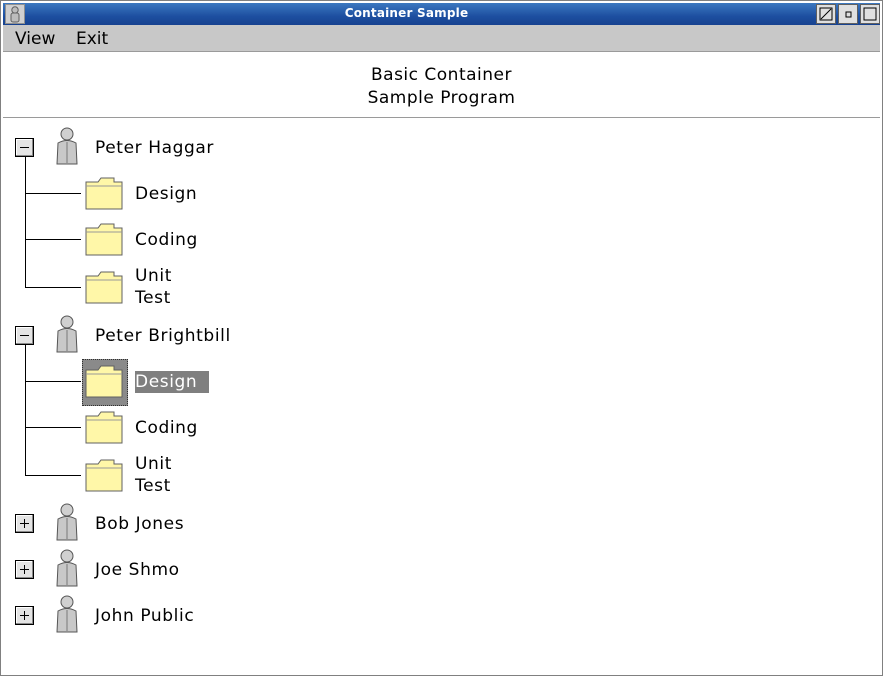 The width and height of the screenshot is (883, 676). Describe the element at coordinates (406, 13) in the screenshot. I see `window-title: Container Sample` at that location.